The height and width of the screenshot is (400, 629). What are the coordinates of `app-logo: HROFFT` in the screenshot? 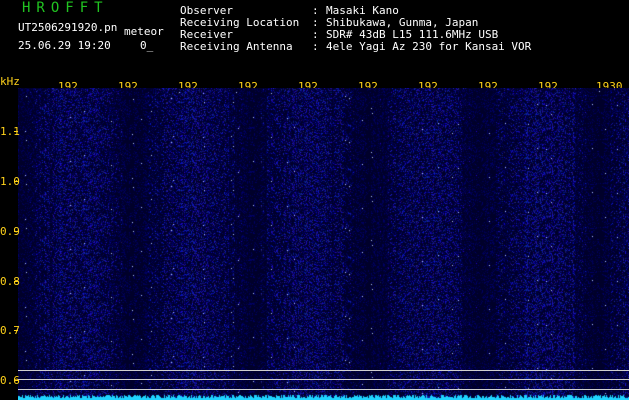 It's located at (65, 8).